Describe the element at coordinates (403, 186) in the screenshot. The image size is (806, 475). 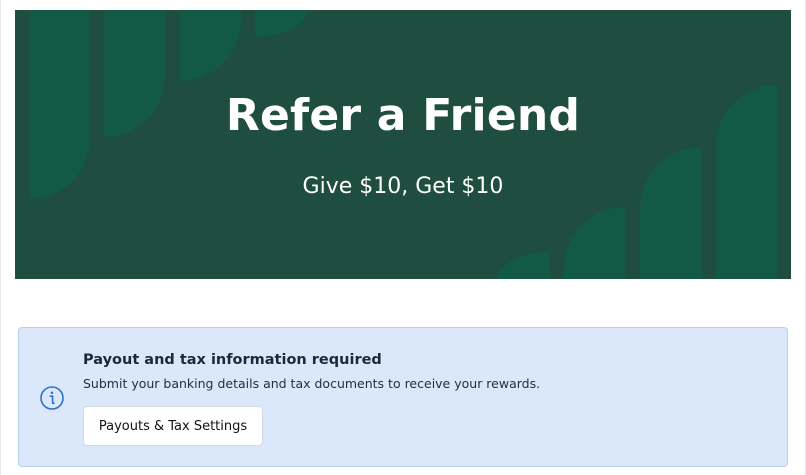
I see `hero-subtitle: Give $10, Get $10` at that location.